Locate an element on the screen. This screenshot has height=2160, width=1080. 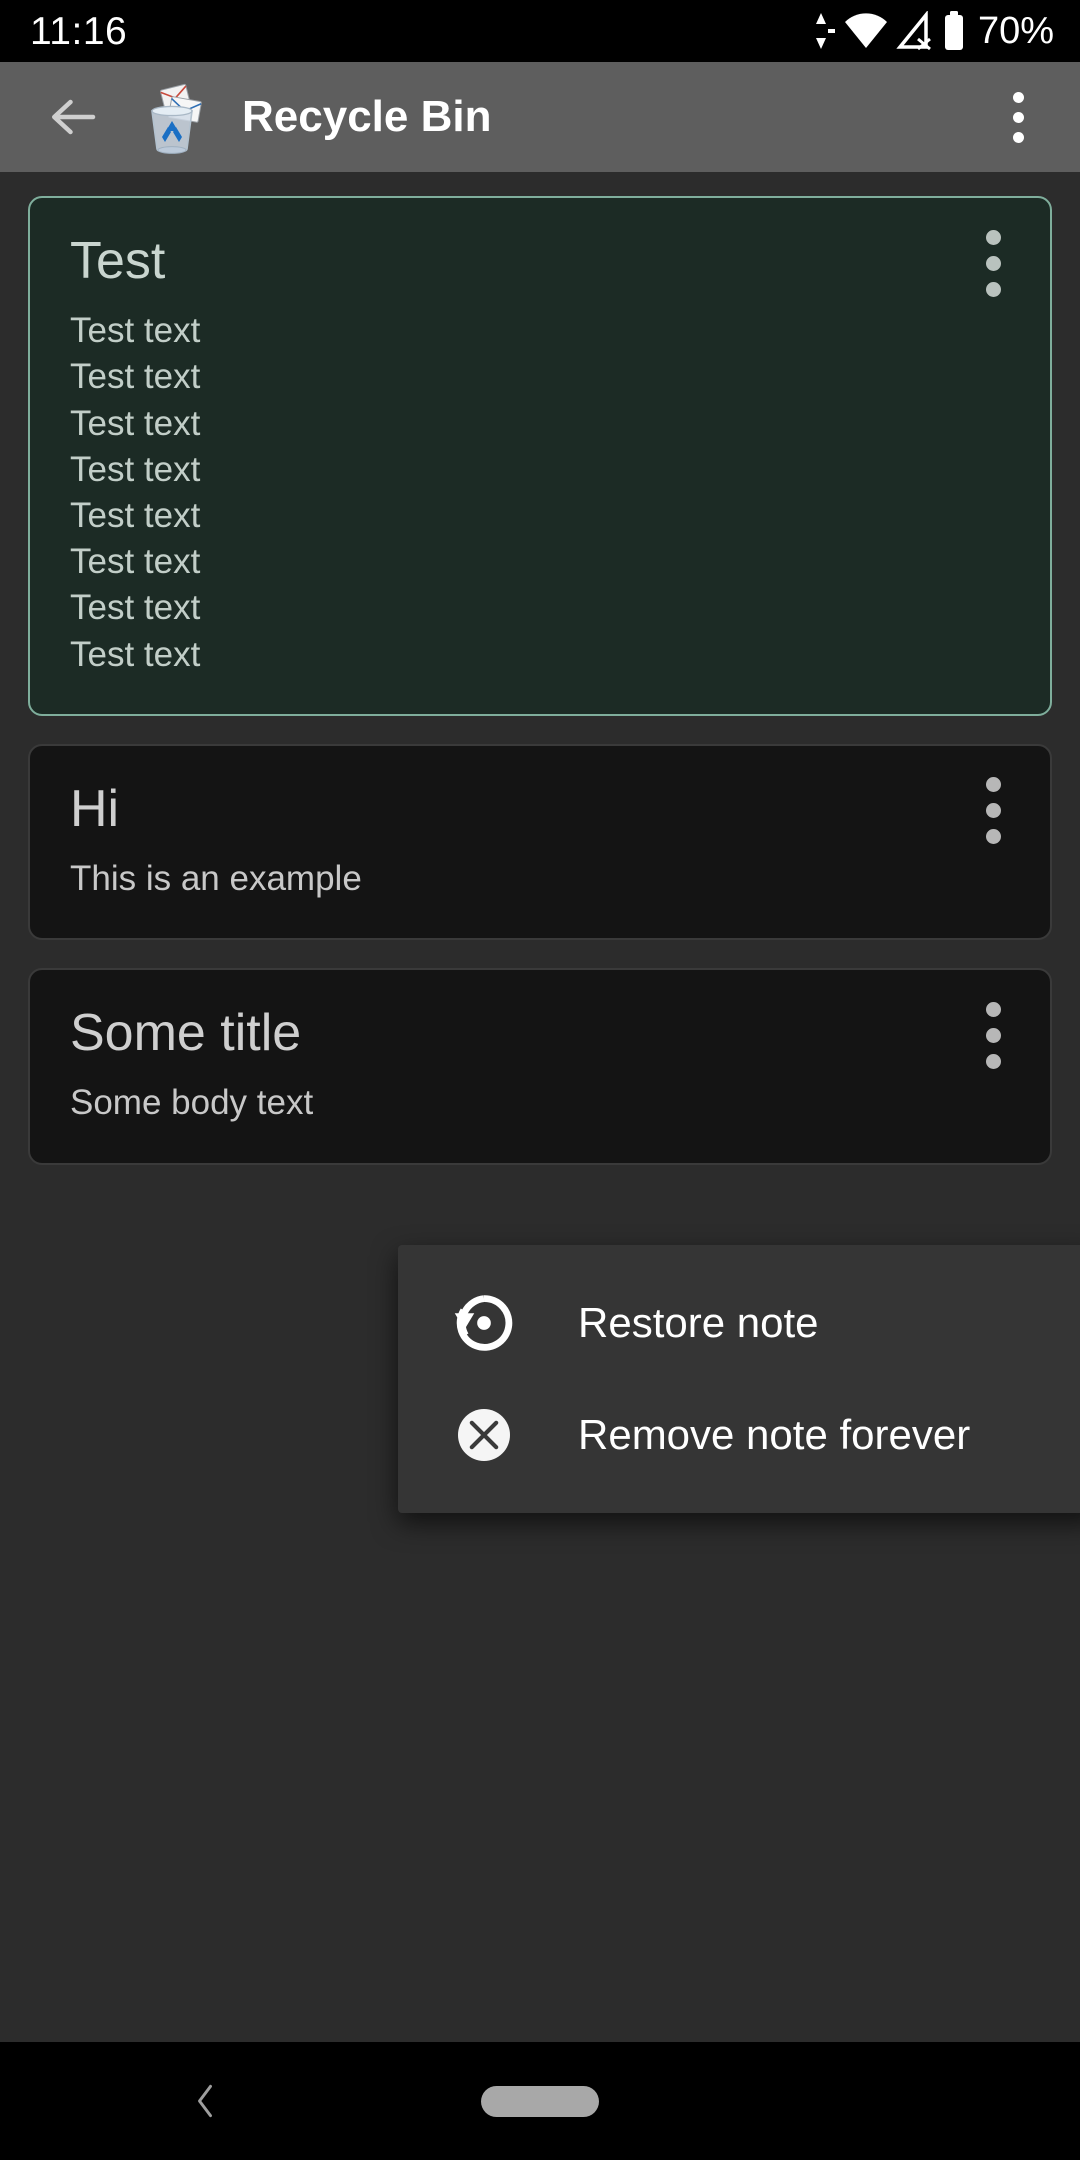
battery-percent-label: 70% is located at coordinates (1015, 31).